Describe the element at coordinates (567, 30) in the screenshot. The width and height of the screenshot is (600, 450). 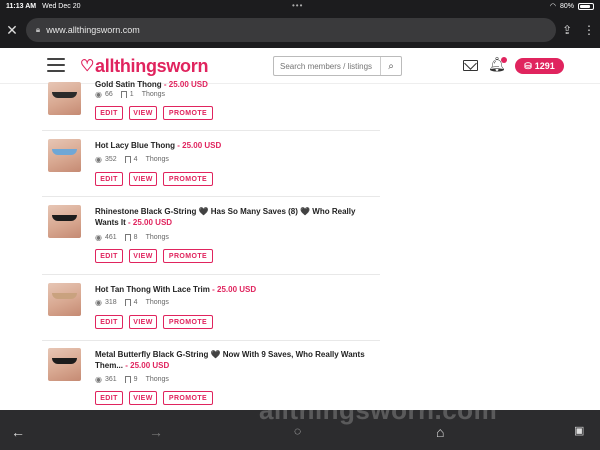
I see `share-icon: ⇪` at that location.